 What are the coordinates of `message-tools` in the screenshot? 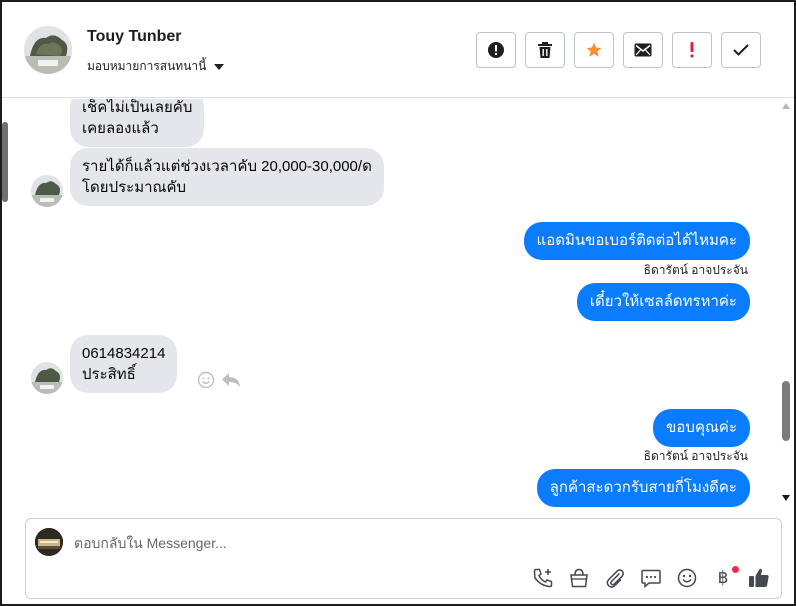 It's located at (219, 380).